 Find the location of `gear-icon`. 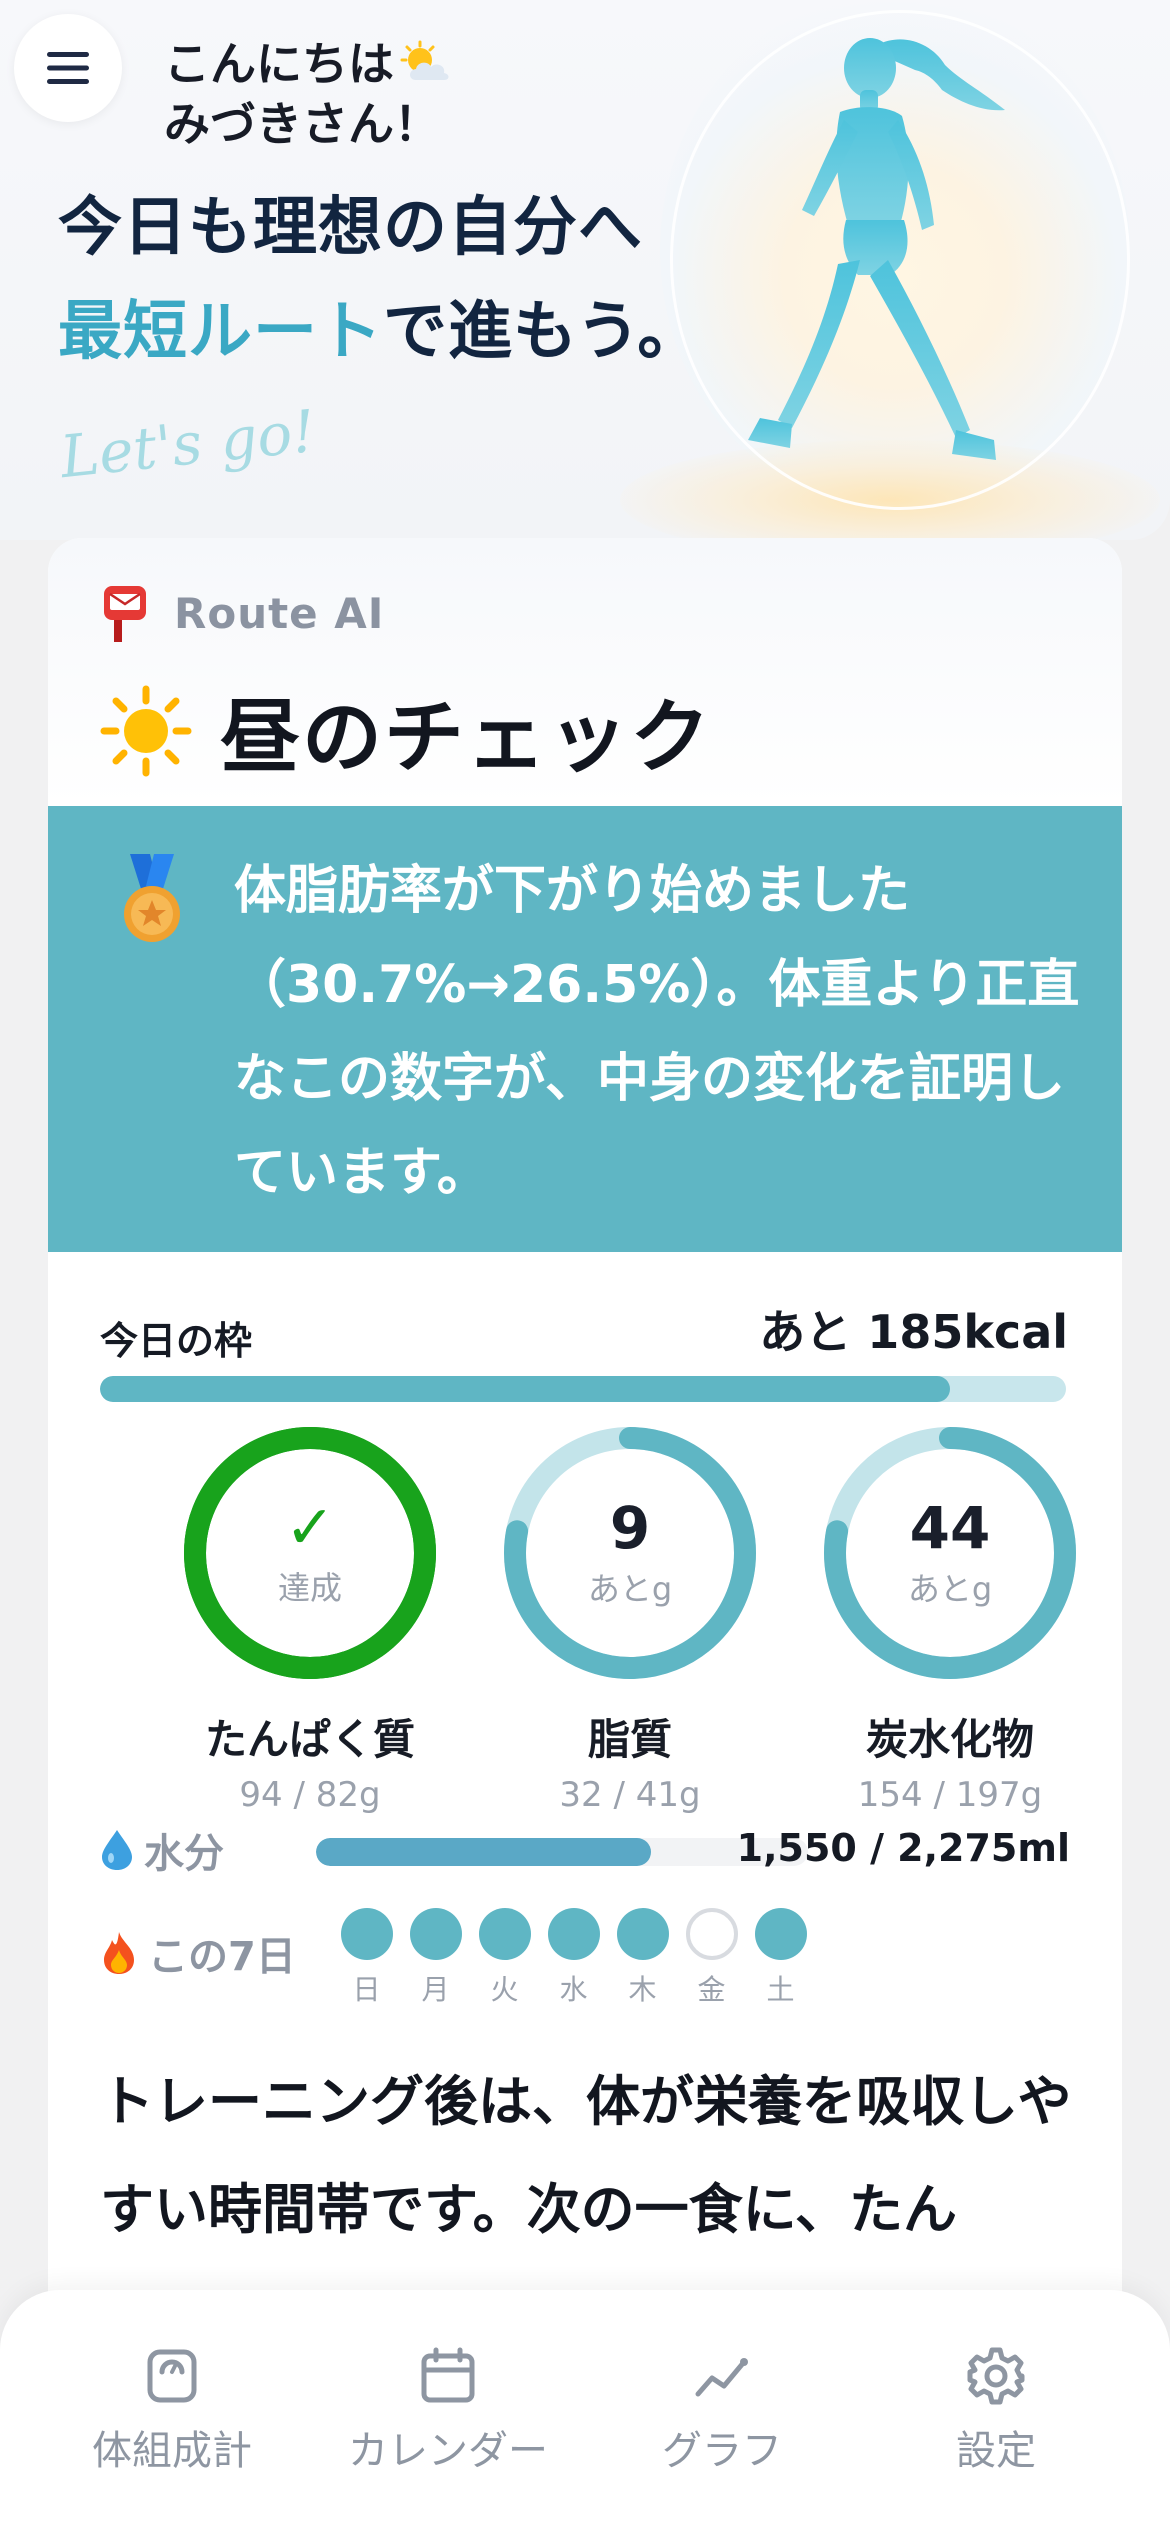

gear-icon is located at coordinates (996, 2376).